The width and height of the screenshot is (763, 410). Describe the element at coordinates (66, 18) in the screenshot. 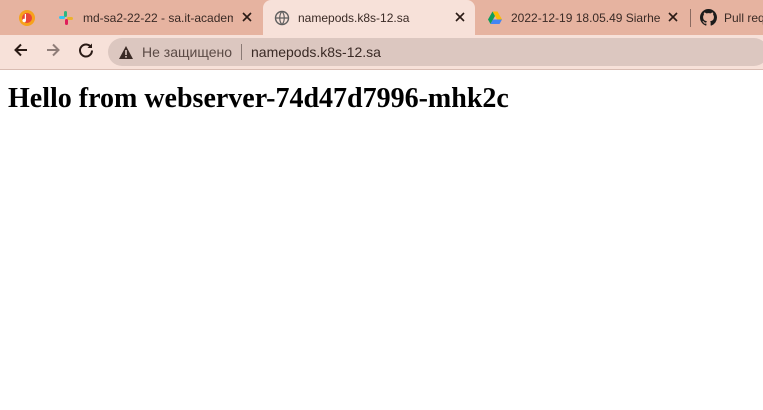

I see `slack-icon` at that location.